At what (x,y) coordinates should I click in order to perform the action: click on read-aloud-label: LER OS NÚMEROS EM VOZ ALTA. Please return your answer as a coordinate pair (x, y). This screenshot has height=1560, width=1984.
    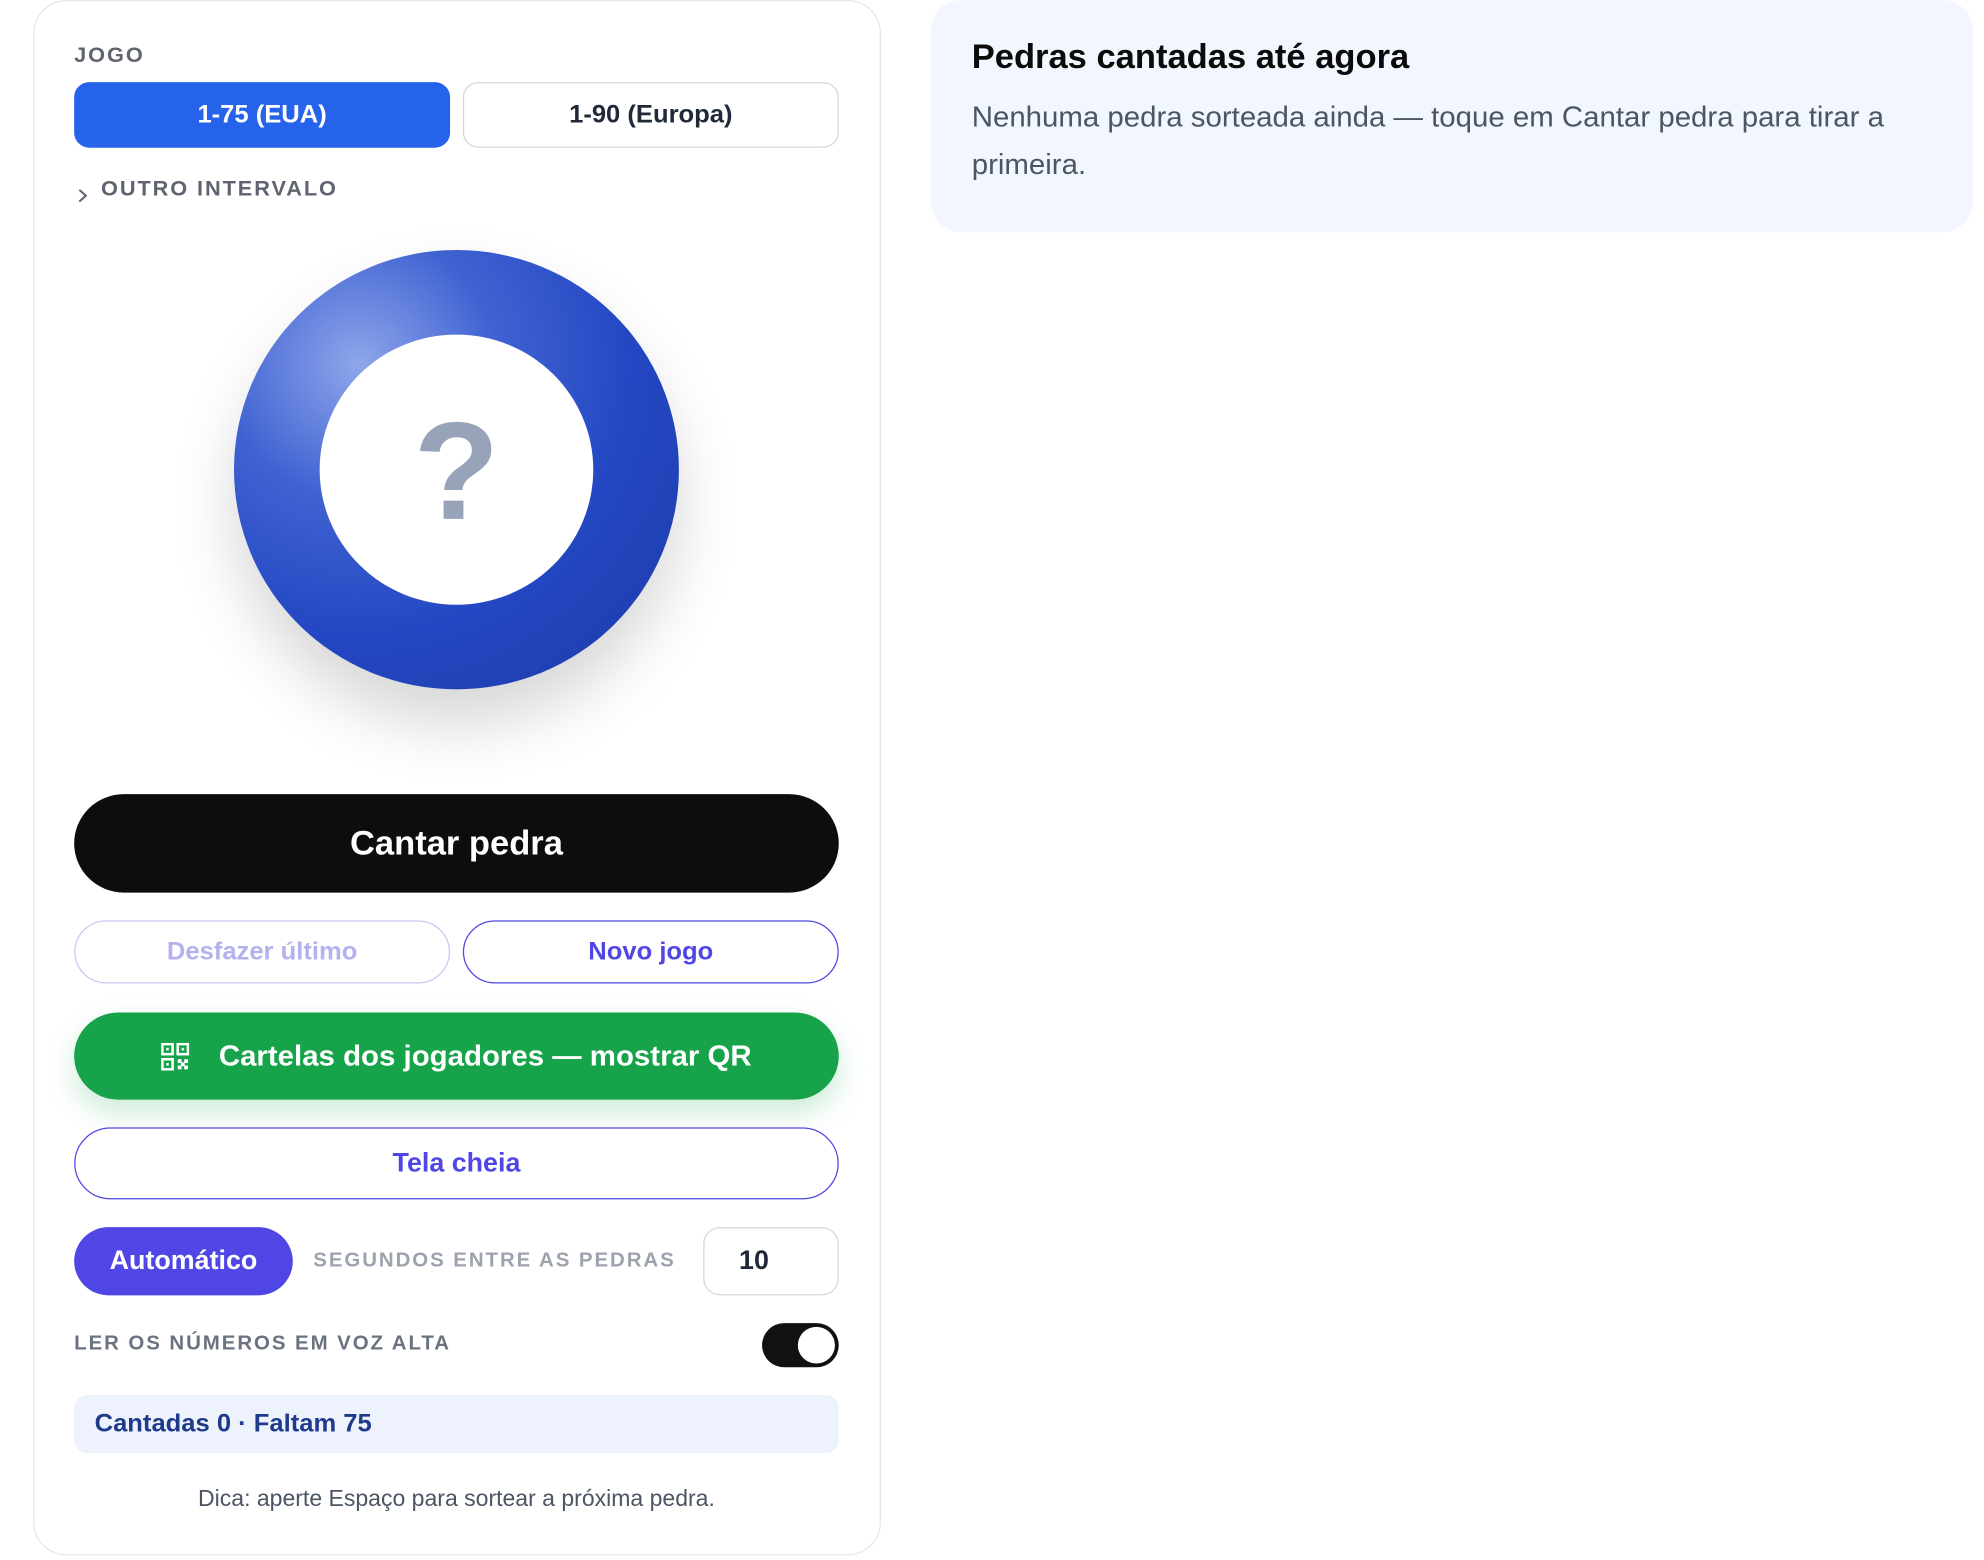
    Looking at the image, I should click on (262, 1344).